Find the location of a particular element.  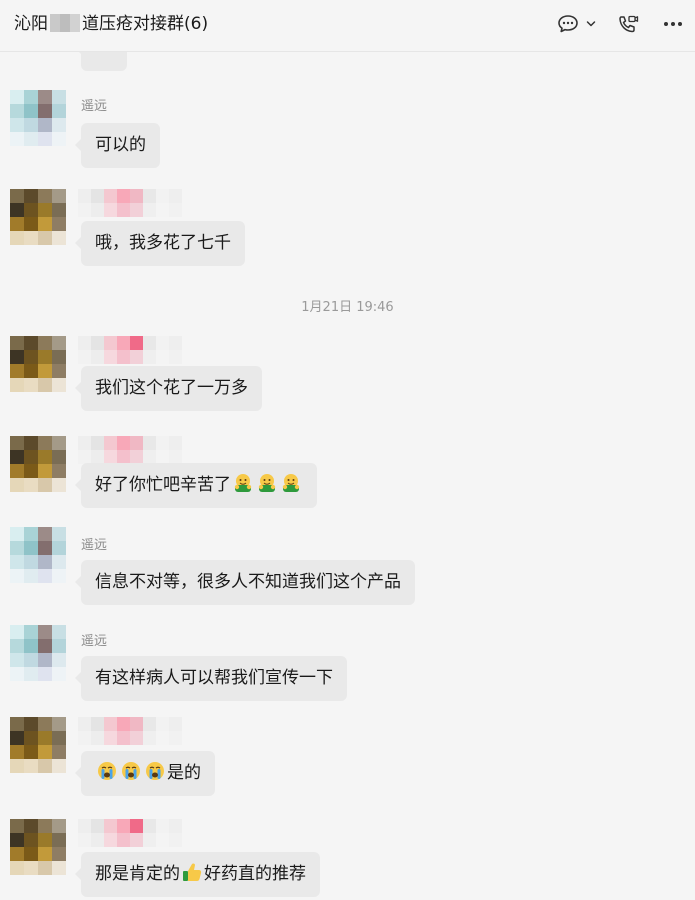

message-bubble: 可以的 is located at coordinates (117, 145).